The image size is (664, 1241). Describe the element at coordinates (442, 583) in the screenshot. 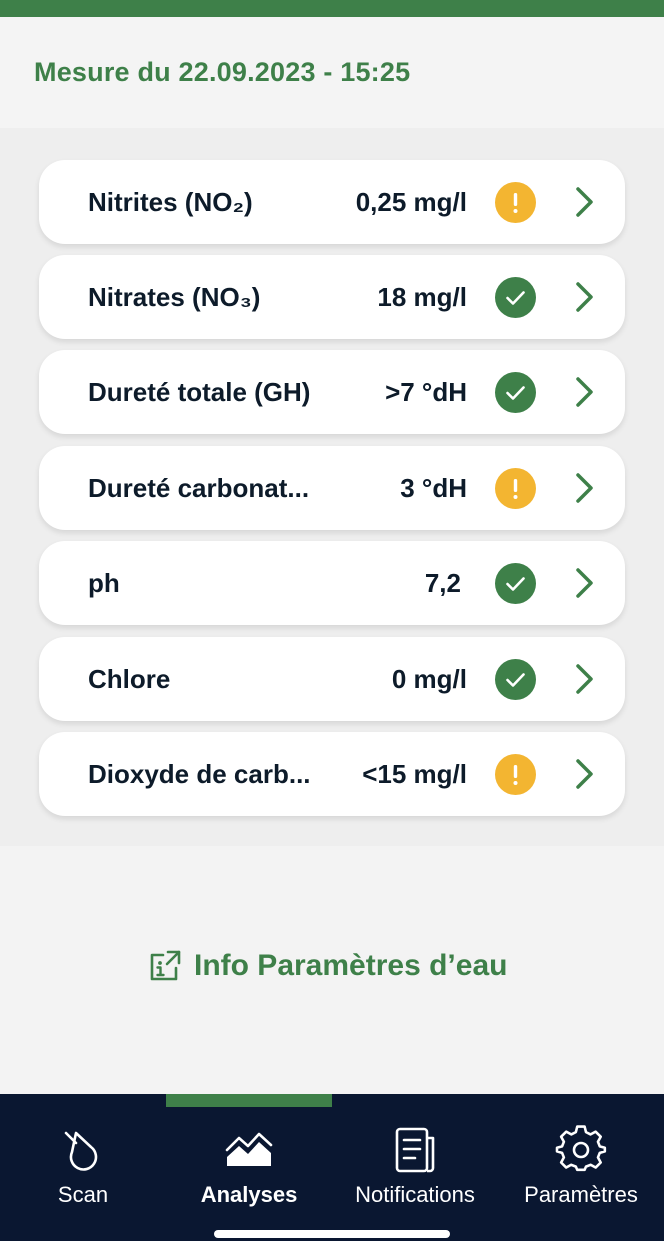

I see `measurement-value: 7,2` at that location.